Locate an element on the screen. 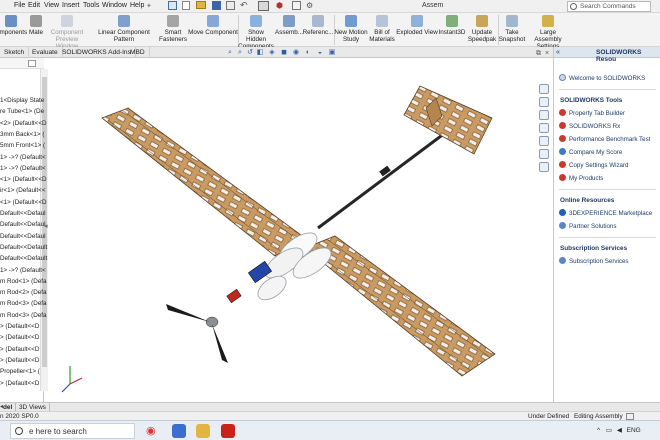 The height and width of the screenshot is (440, 660). tree-item: 3mm Back<1> ( is located at coordinates (22, 134).